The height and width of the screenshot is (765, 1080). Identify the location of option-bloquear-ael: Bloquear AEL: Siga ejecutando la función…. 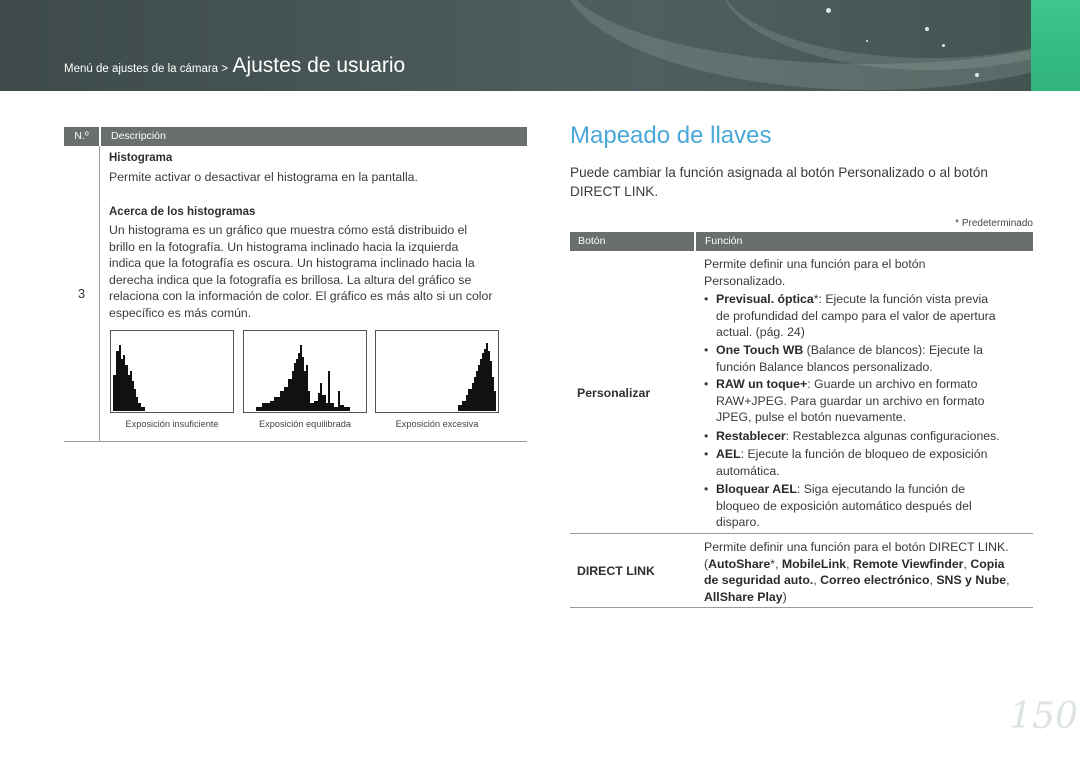
(844, 506).